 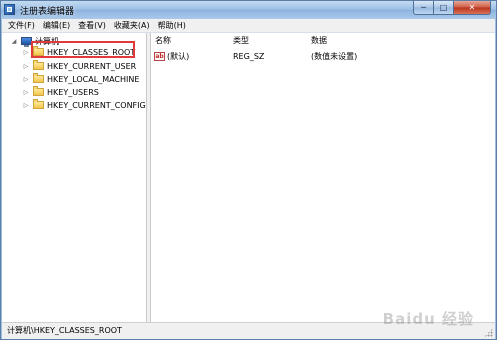 I want to click on tree-item-hkey-current-config: ▷ HKEY_CURRENT_CONFIG, so click(x=84, y=105).